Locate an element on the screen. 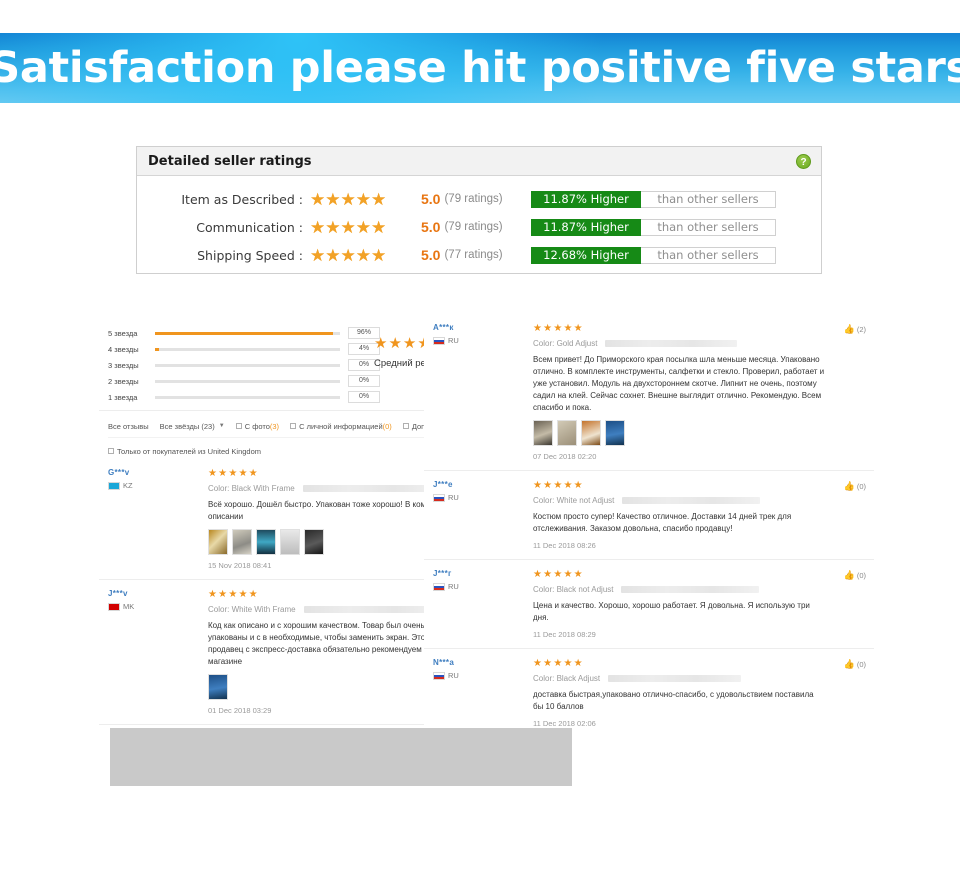 This screenshot has height=878, width=960. dsr-panel-header: Detailed seller ratings ? is located at coordinates (479, 161).